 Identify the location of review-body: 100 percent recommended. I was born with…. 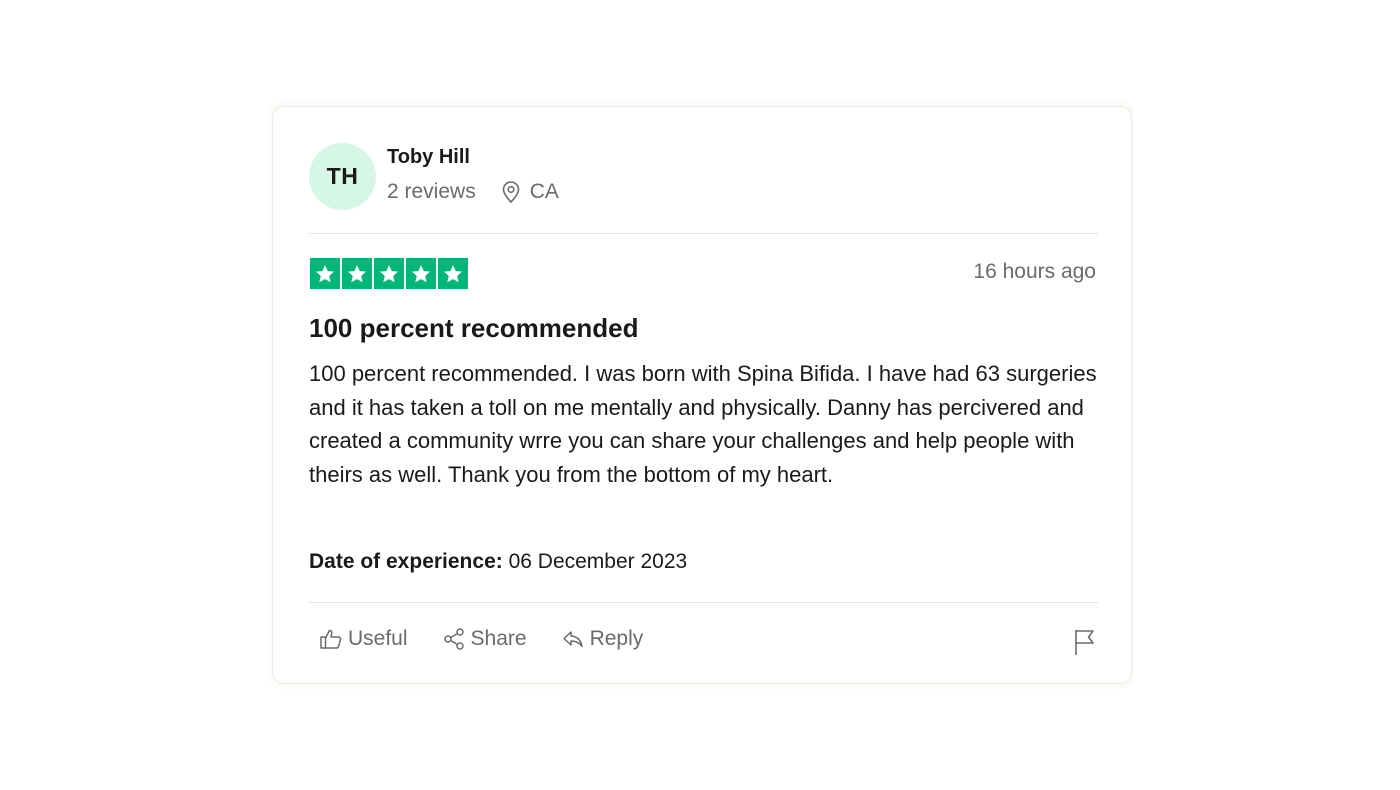
(703, 424).